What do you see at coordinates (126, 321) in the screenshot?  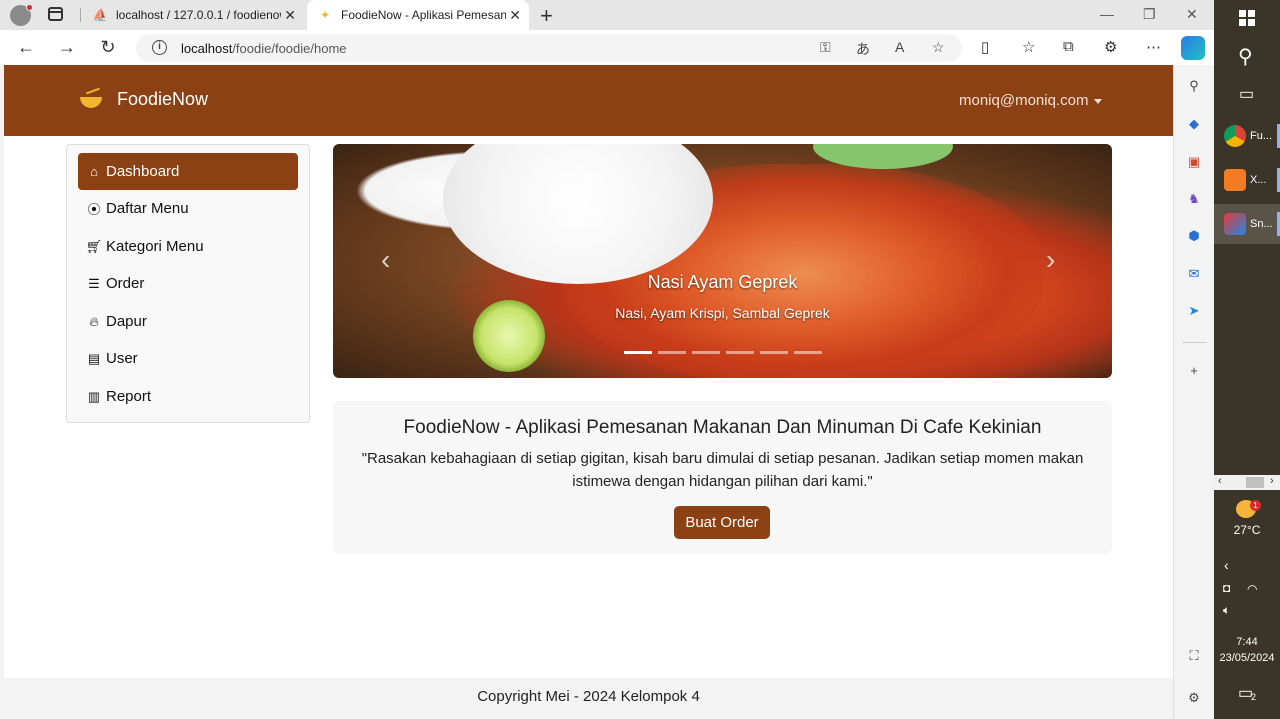 I see `sidebar-item-label: Dapur` at bounding box center [126, 321].